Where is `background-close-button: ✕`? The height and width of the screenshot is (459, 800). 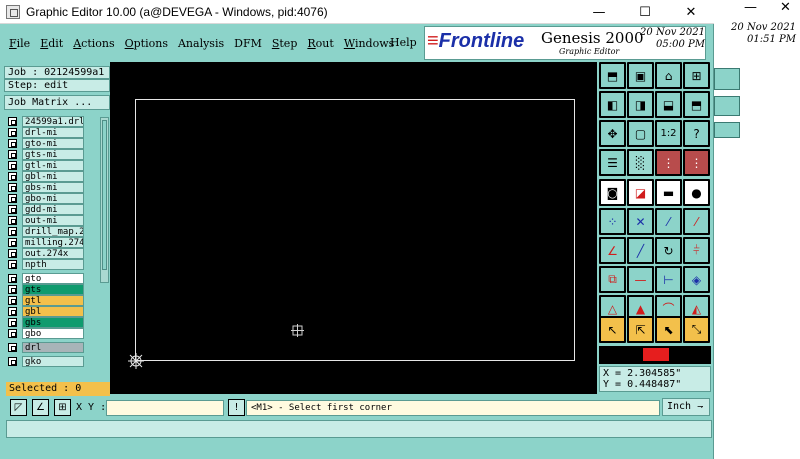
background-close-button: ✕ is located at coordinates (785, 7).